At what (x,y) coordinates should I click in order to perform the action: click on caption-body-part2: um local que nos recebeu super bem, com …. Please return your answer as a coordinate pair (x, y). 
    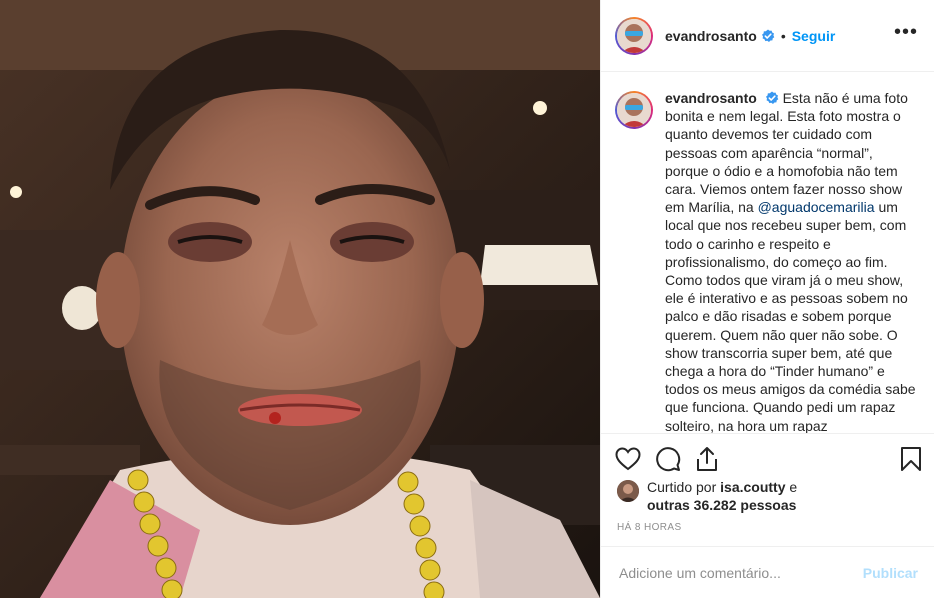
    Looking at the image, I should click on (790, 316).